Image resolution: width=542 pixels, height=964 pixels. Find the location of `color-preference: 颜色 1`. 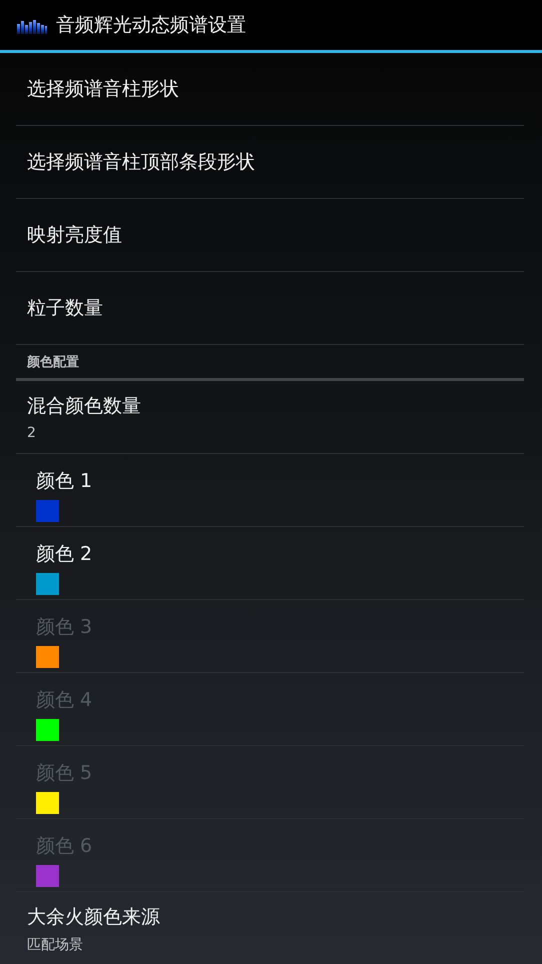

color-preference: 颜色 1 is located at coordinates (270, 490).